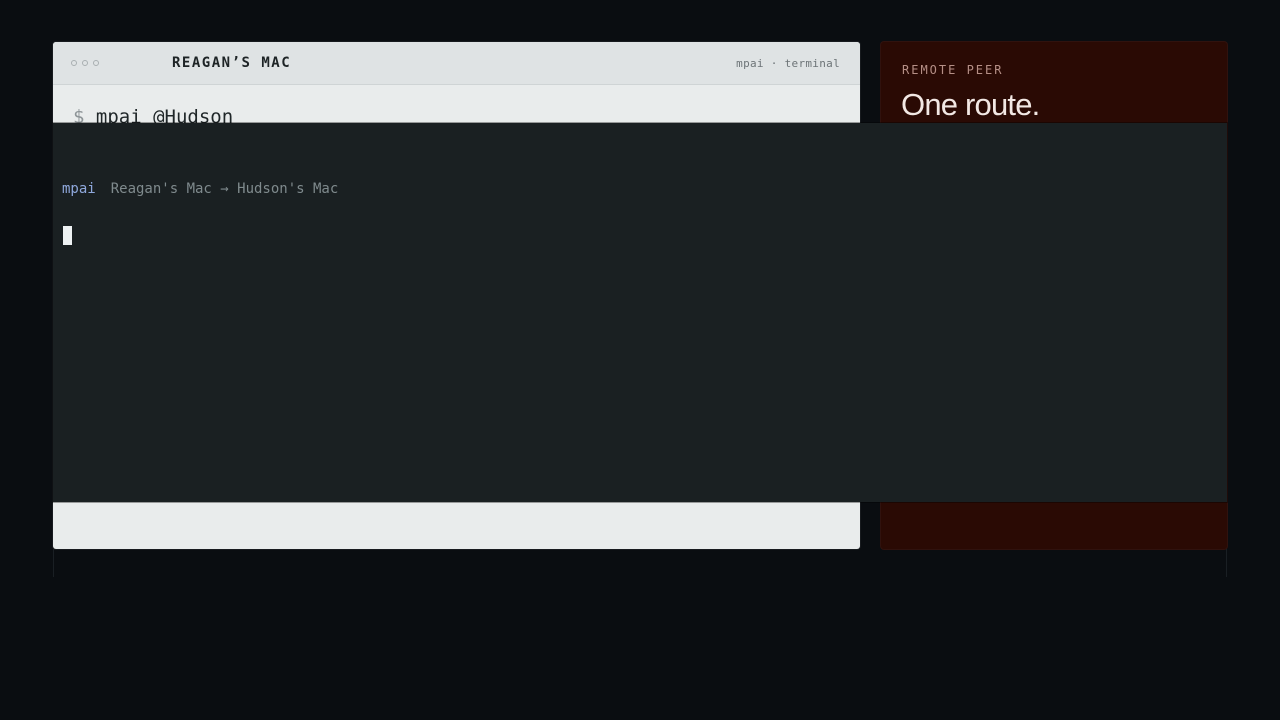  I want to click on app-name: mpai, so click(79, 189).